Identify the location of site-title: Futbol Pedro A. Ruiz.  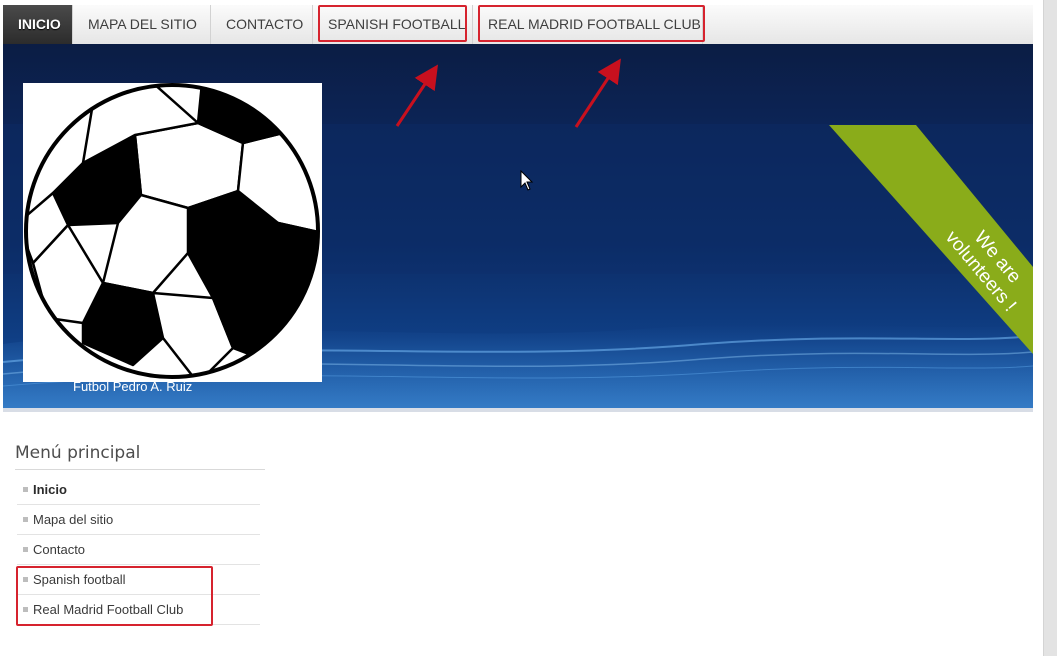
(132, 386).